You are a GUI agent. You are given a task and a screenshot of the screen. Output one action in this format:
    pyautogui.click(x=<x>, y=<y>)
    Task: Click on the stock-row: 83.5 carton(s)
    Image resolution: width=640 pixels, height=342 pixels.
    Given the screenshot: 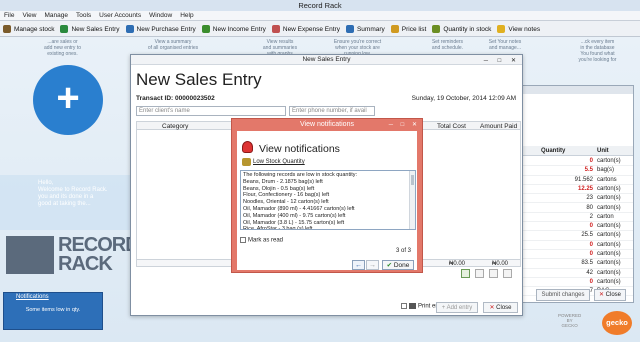 What is the action you would take?
    pyautogui.click(x=578, y=264)
    